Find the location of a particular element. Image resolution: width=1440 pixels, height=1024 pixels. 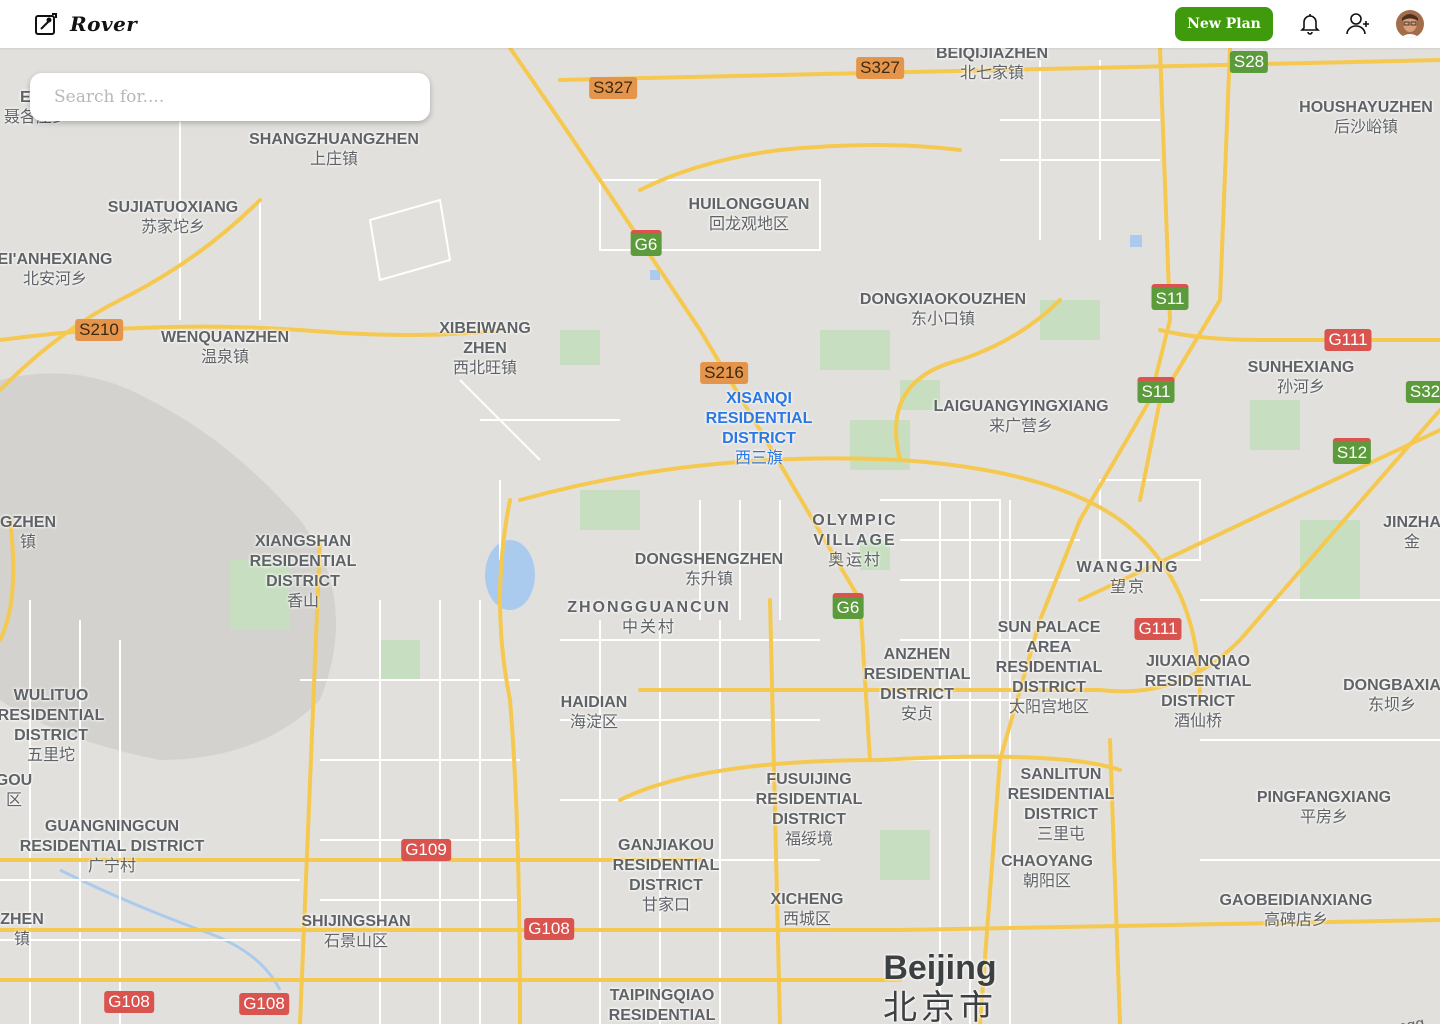

place-label-wulituo: WULITUO RESIDENTIAL DISTRICT 五里坨 is located at coordinates (52, 725).